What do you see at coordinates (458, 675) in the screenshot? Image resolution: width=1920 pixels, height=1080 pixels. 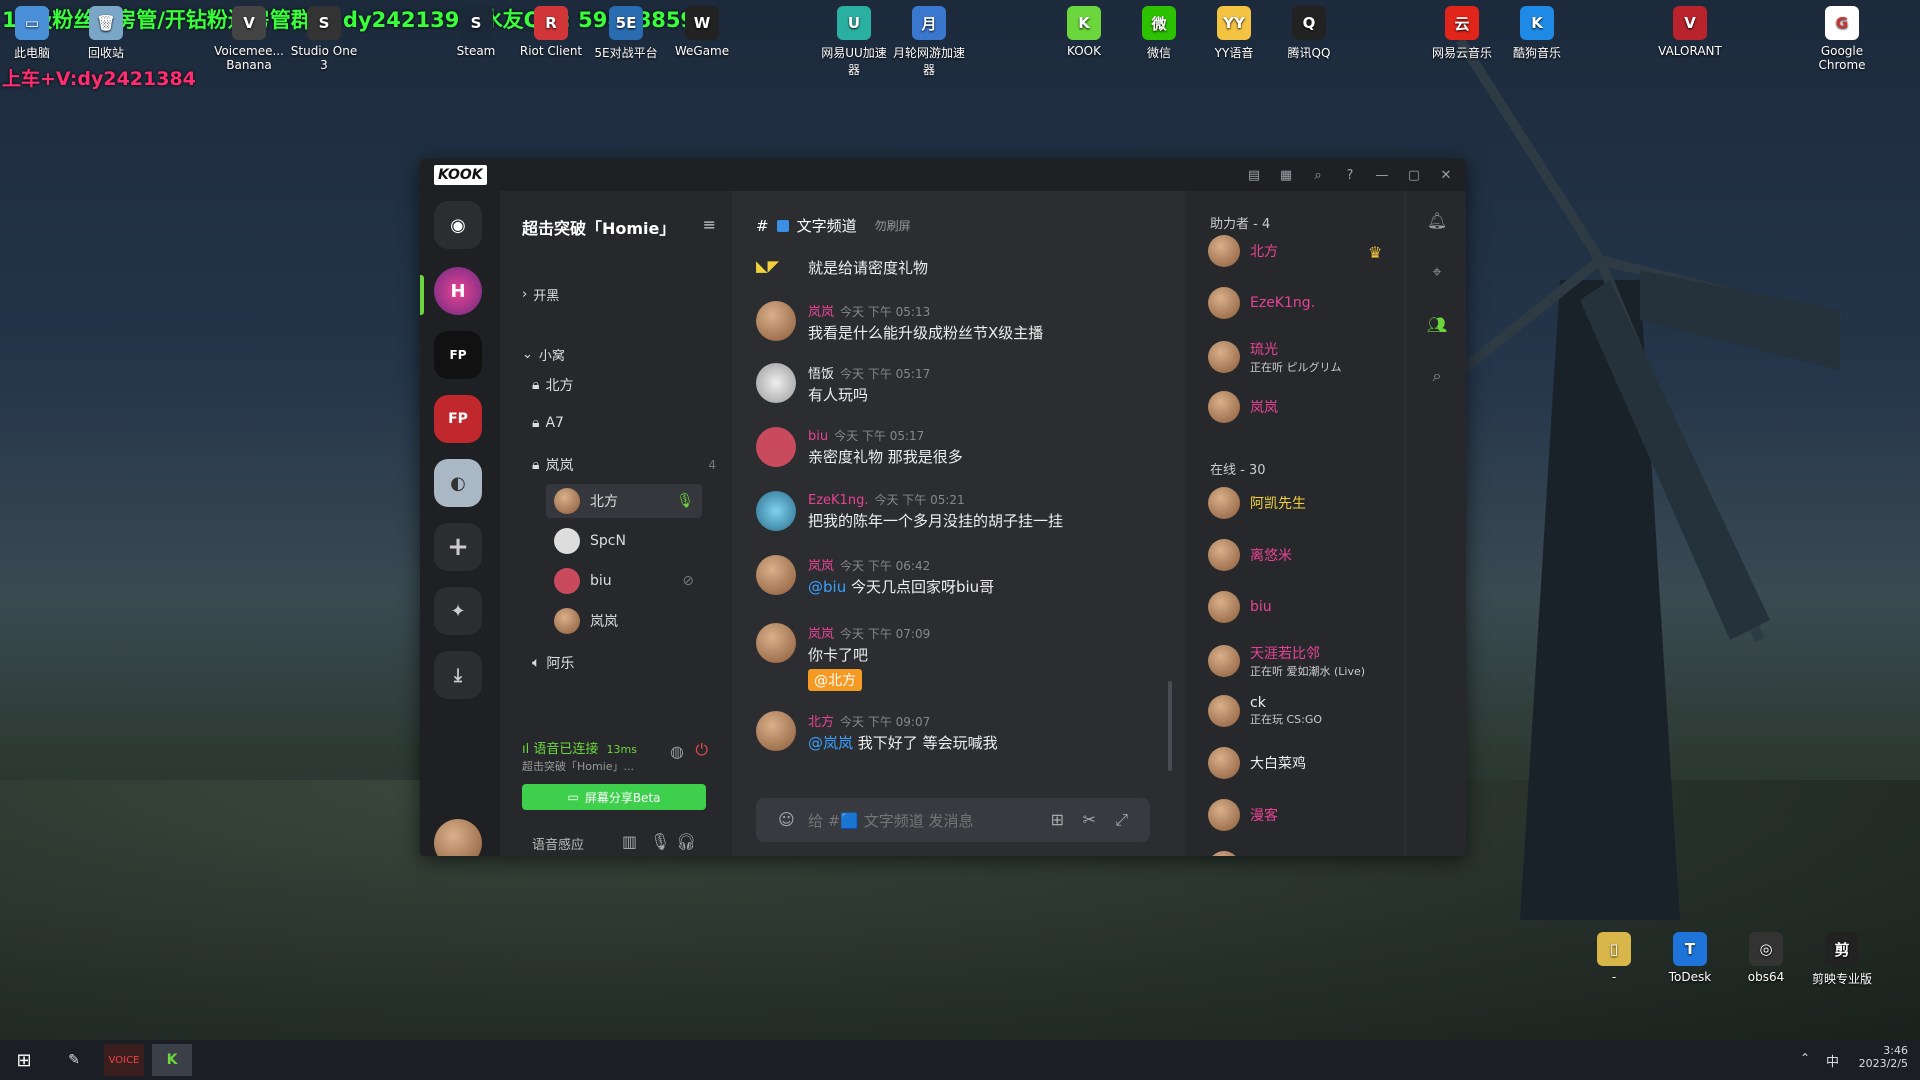 I see `download-icon: ⤓` at bounding box center [458, 675].